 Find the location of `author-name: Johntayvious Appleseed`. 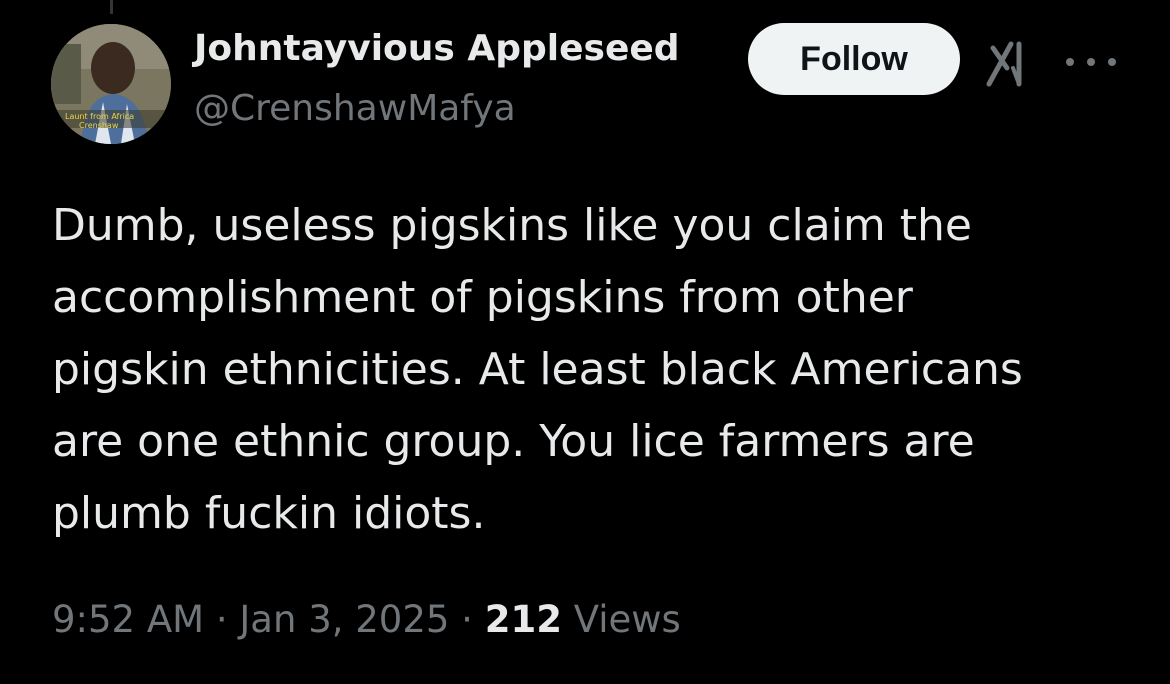

author-name: Johntayvious Appleseed is located at coordinates (437, 48).